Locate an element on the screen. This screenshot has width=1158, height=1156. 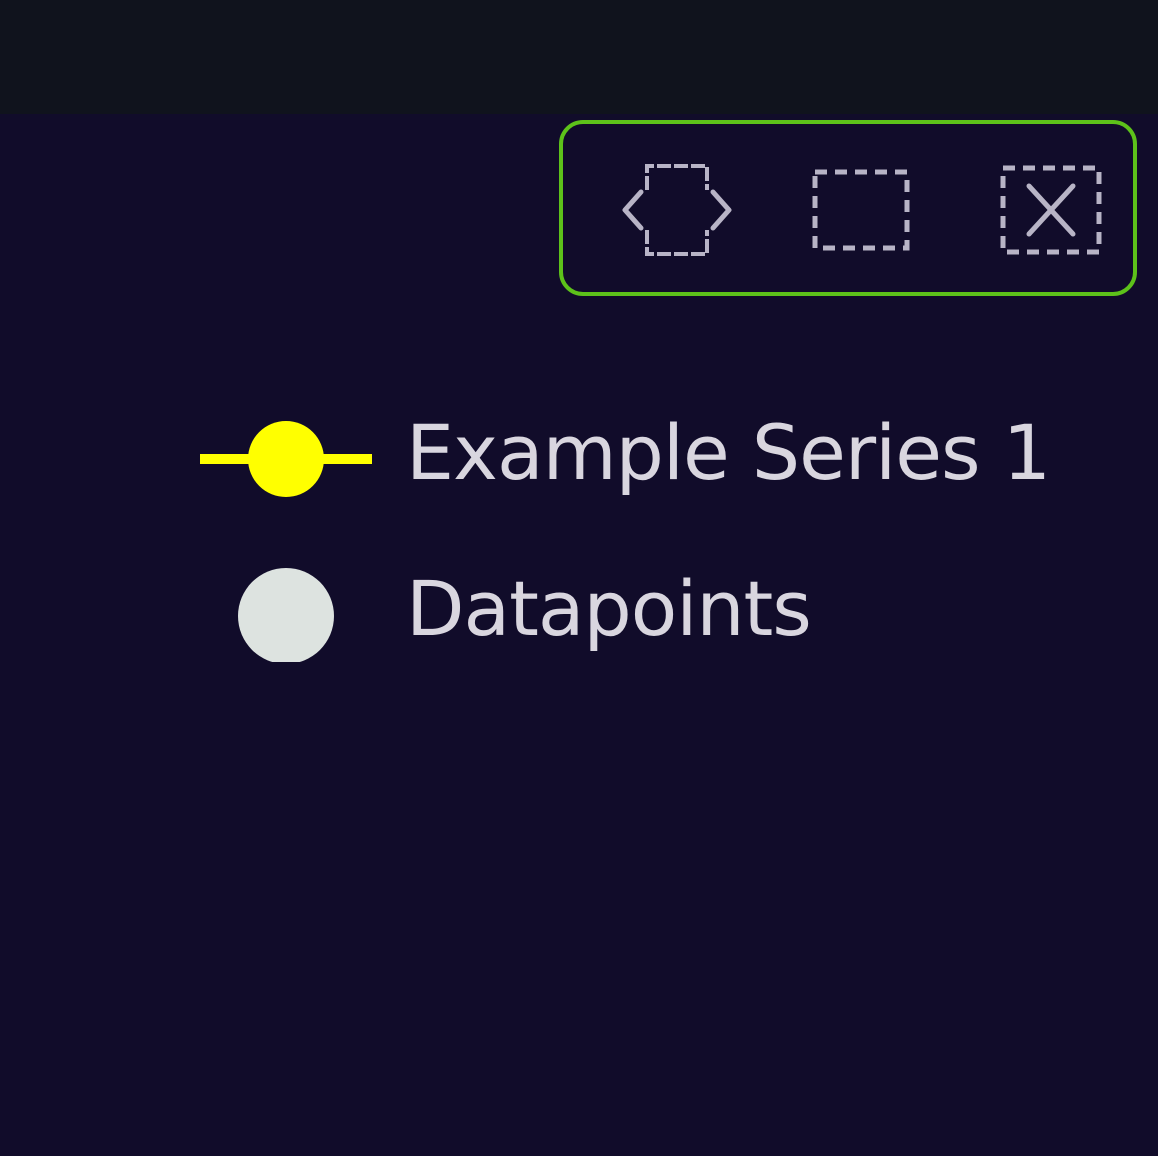
data-zoom-button is located at coordinates (677, 210).